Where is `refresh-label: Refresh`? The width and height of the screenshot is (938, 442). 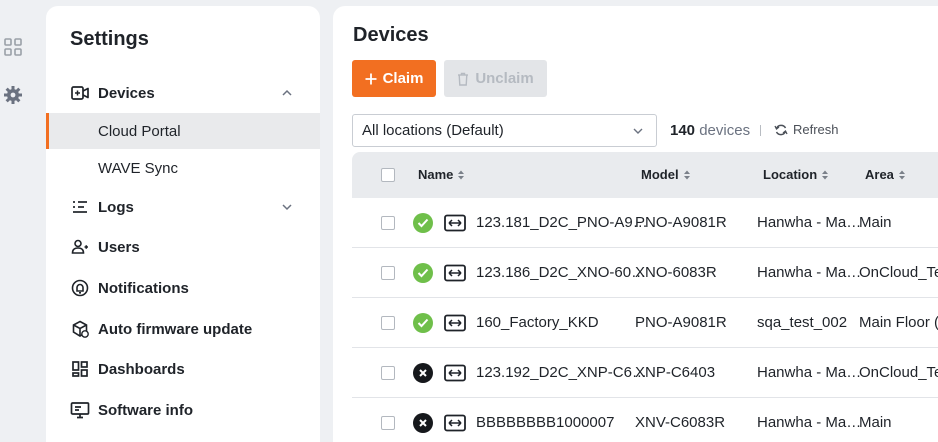 refresh-label: Refresh is located at coordinates (816, 129).